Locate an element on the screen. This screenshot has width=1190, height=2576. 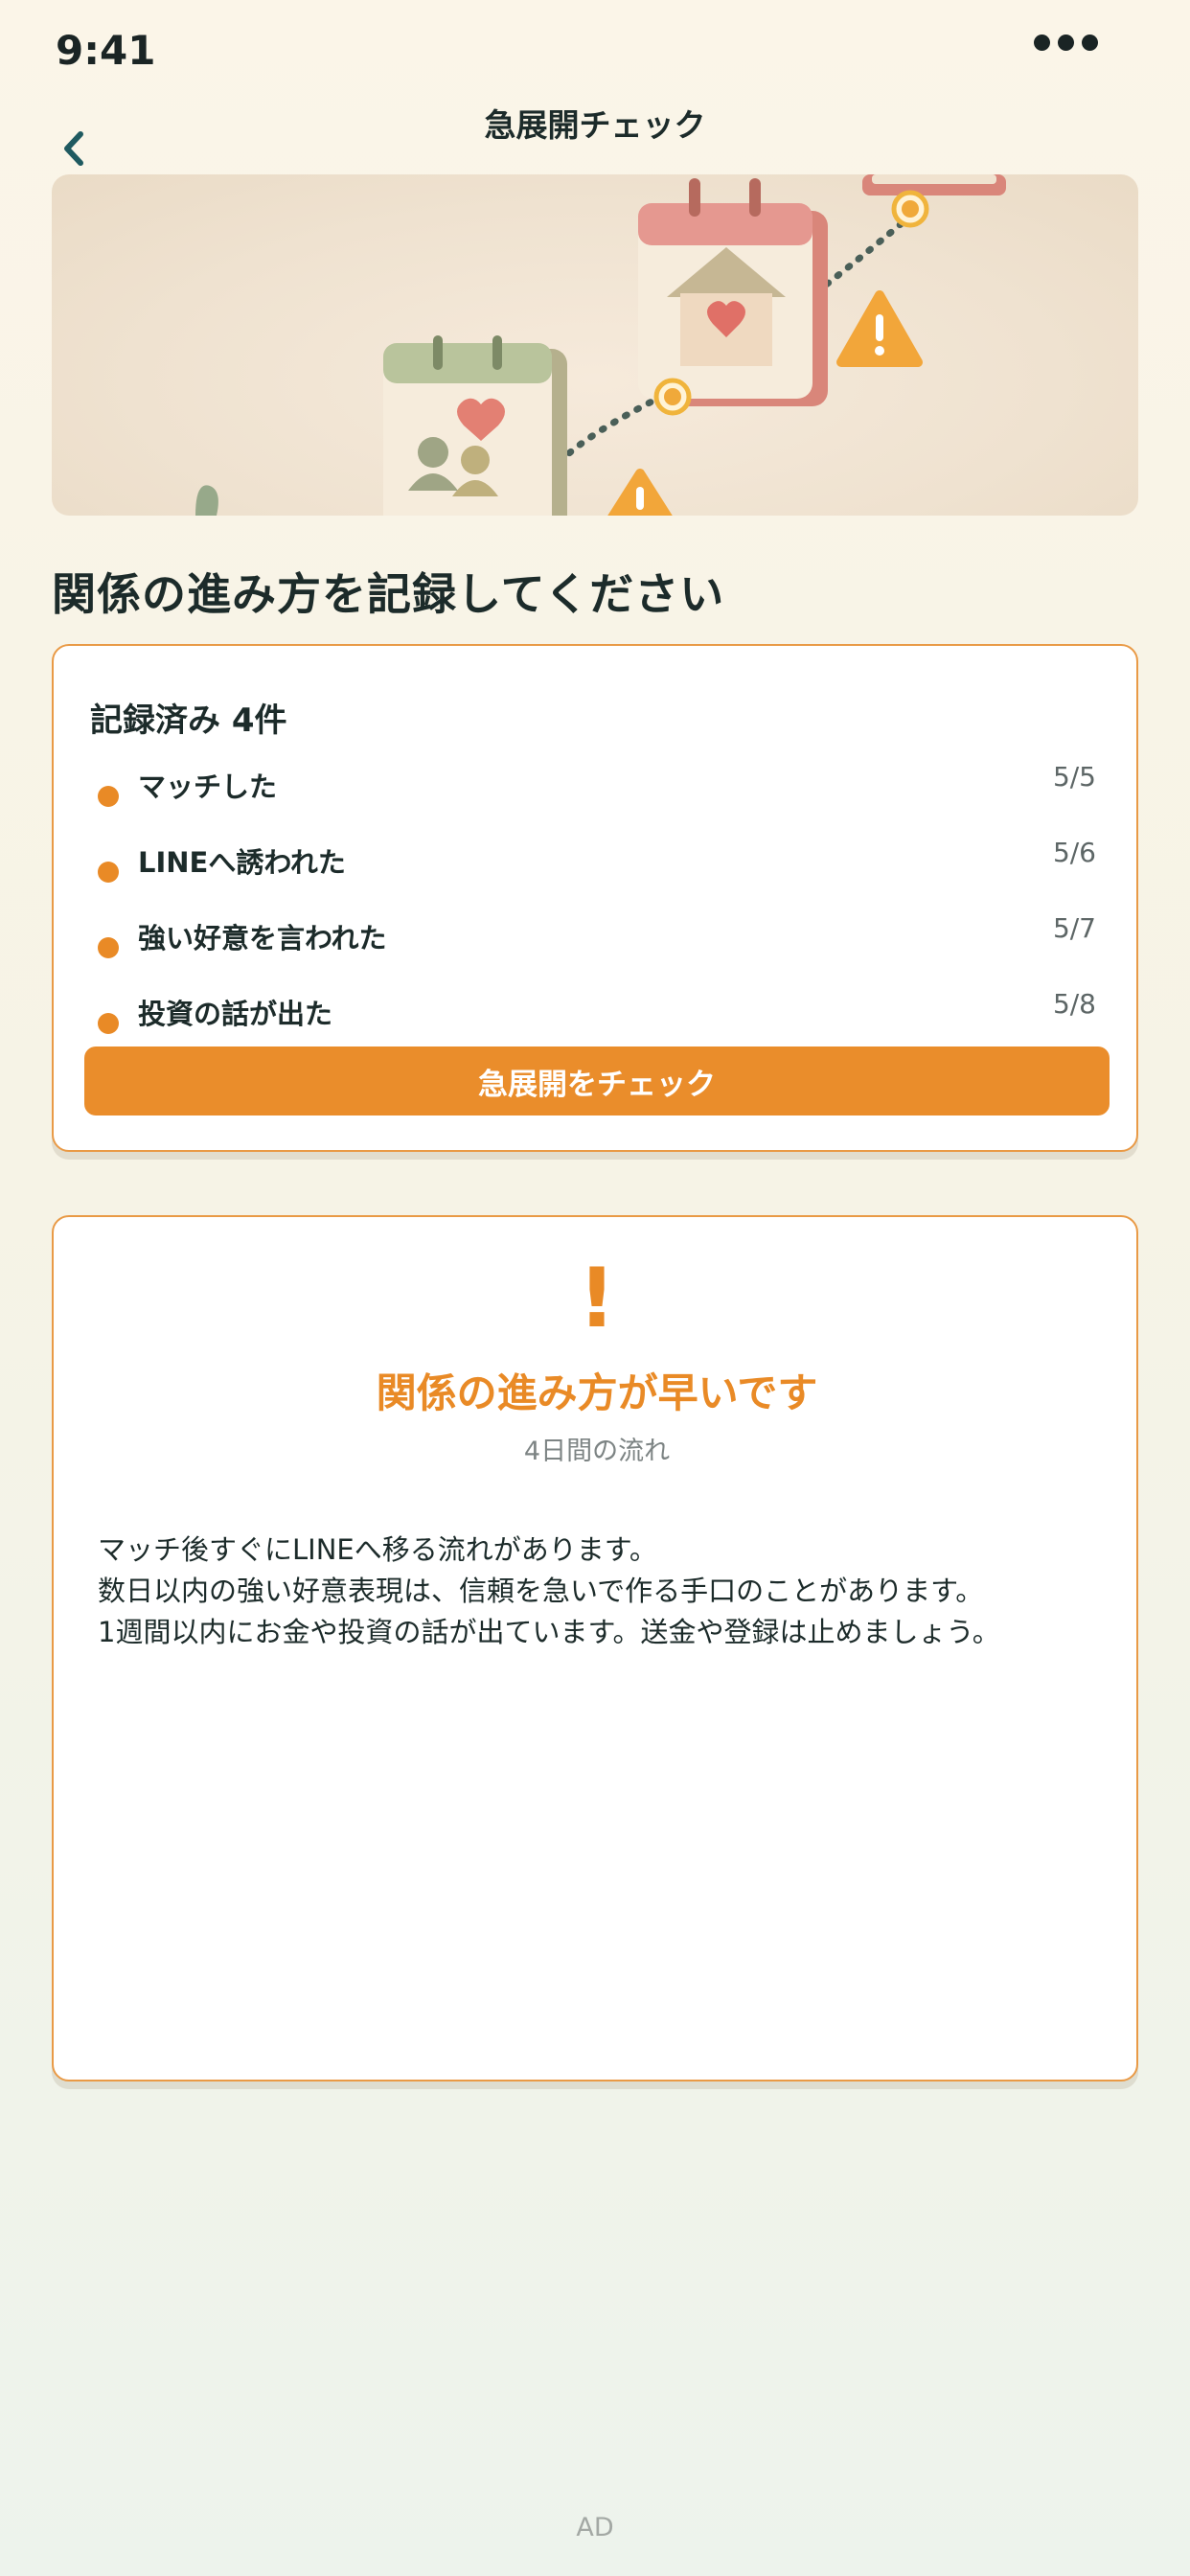
calendar-home-icon is located at coordinates (733, 292).